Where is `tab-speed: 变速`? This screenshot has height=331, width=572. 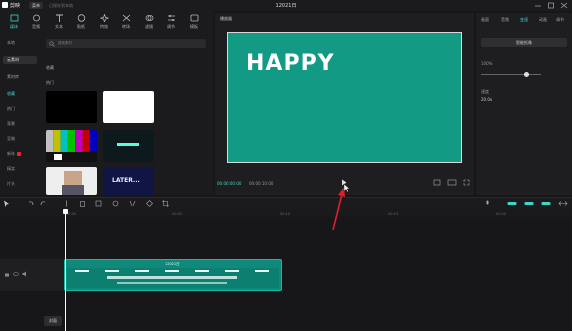
tab-speed: 变速 is located at coordinates (524, 20).